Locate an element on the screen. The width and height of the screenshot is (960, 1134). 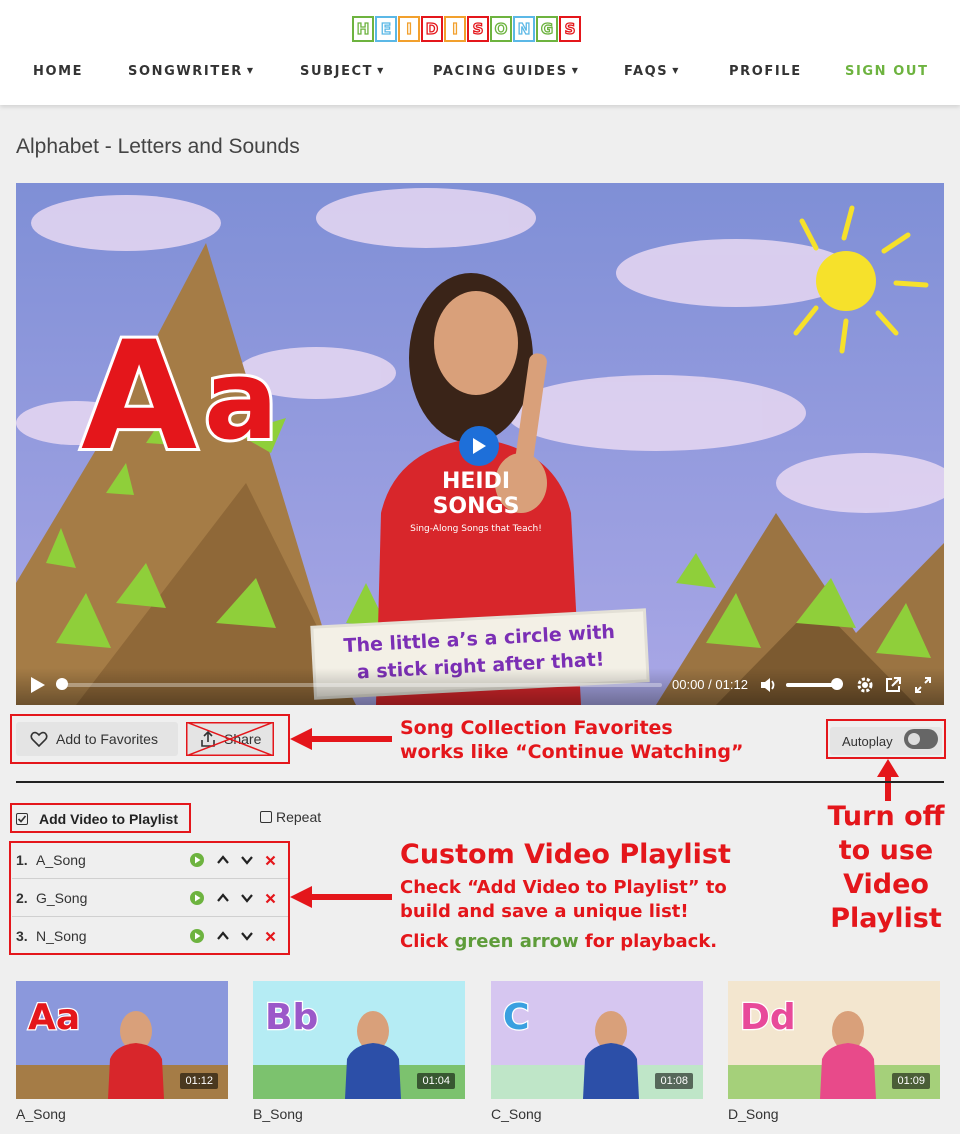
volume-handle is located at coordinates (837, 684).